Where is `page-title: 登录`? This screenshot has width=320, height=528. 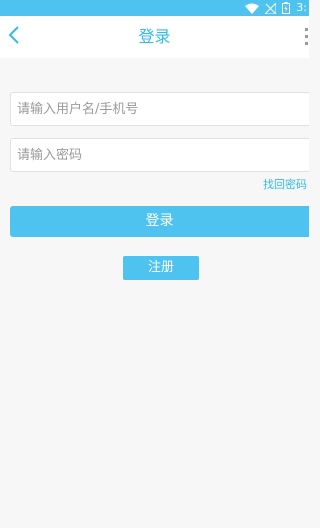 page-title: 登录 is located at coordinates (154, 36).